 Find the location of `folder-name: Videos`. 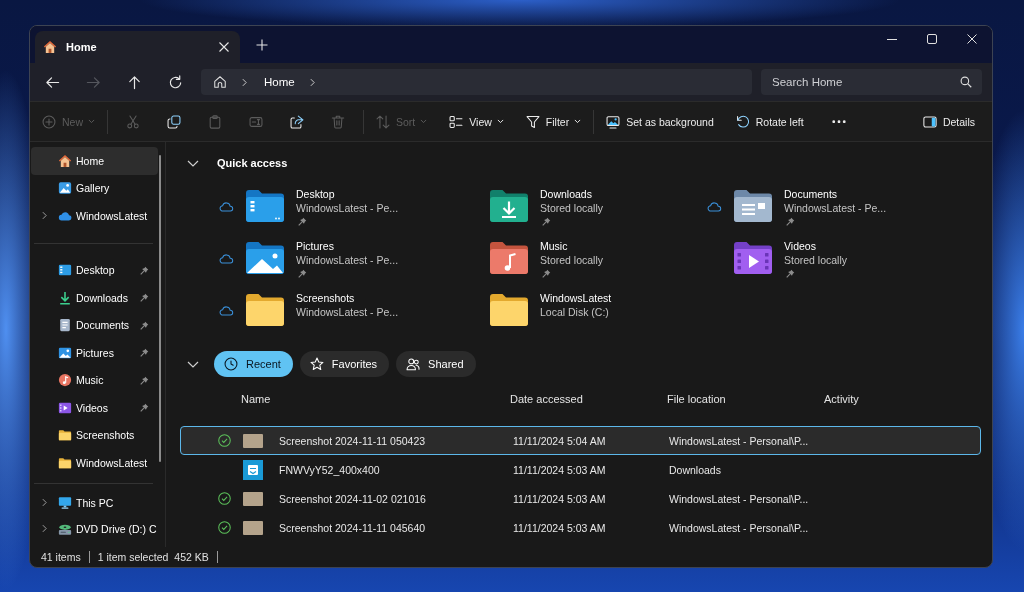

folder-name: Videos is located at coordinates (800, 246).